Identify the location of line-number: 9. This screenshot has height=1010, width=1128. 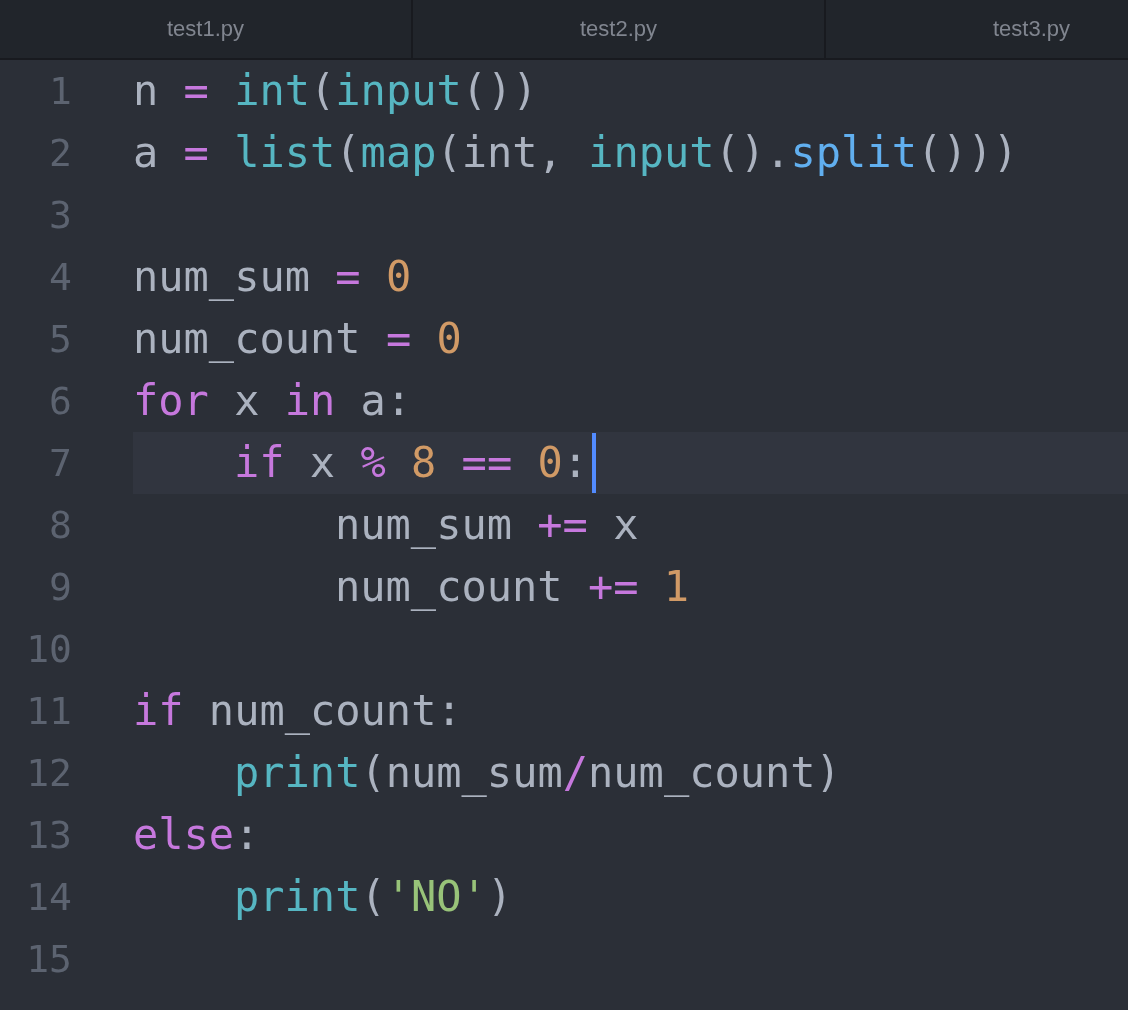
(60, 587).